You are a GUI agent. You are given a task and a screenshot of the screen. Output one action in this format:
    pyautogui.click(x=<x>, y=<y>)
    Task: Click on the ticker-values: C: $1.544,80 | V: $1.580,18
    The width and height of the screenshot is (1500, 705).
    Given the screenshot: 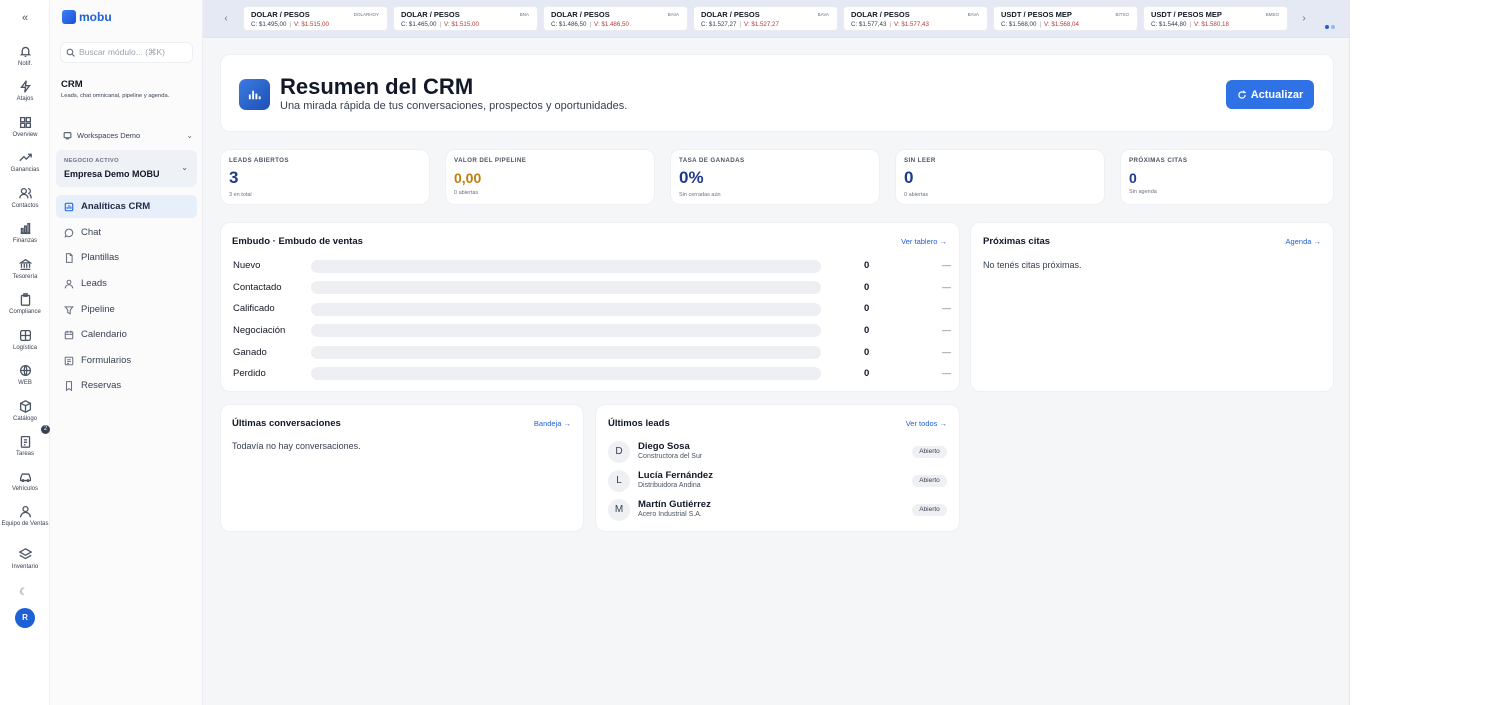 What is the action you would take?
    pyautogui.click(x=1190, y=24)
    